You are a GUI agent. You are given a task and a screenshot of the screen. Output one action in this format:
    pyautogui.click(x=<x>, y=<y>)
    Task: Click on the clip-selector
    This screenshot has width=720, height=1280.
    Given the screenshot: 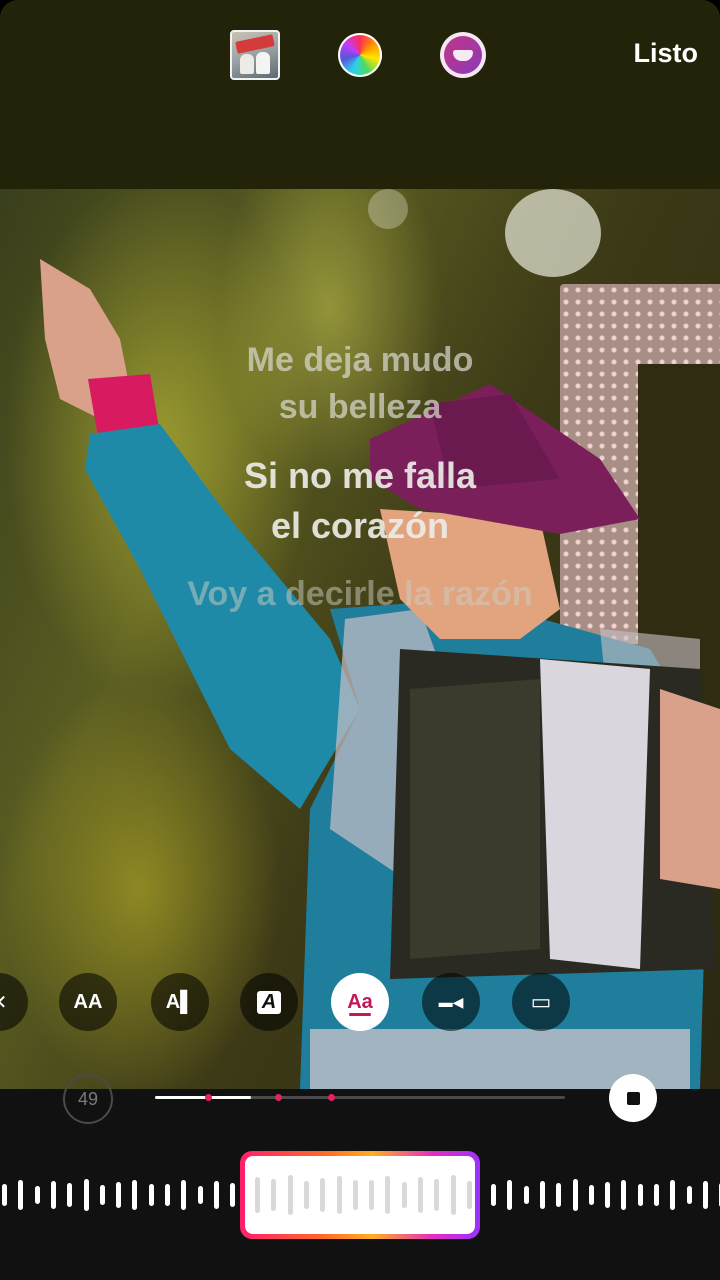 What is the action you would take?
    pyautogui.click(x=360, y=1195)
    